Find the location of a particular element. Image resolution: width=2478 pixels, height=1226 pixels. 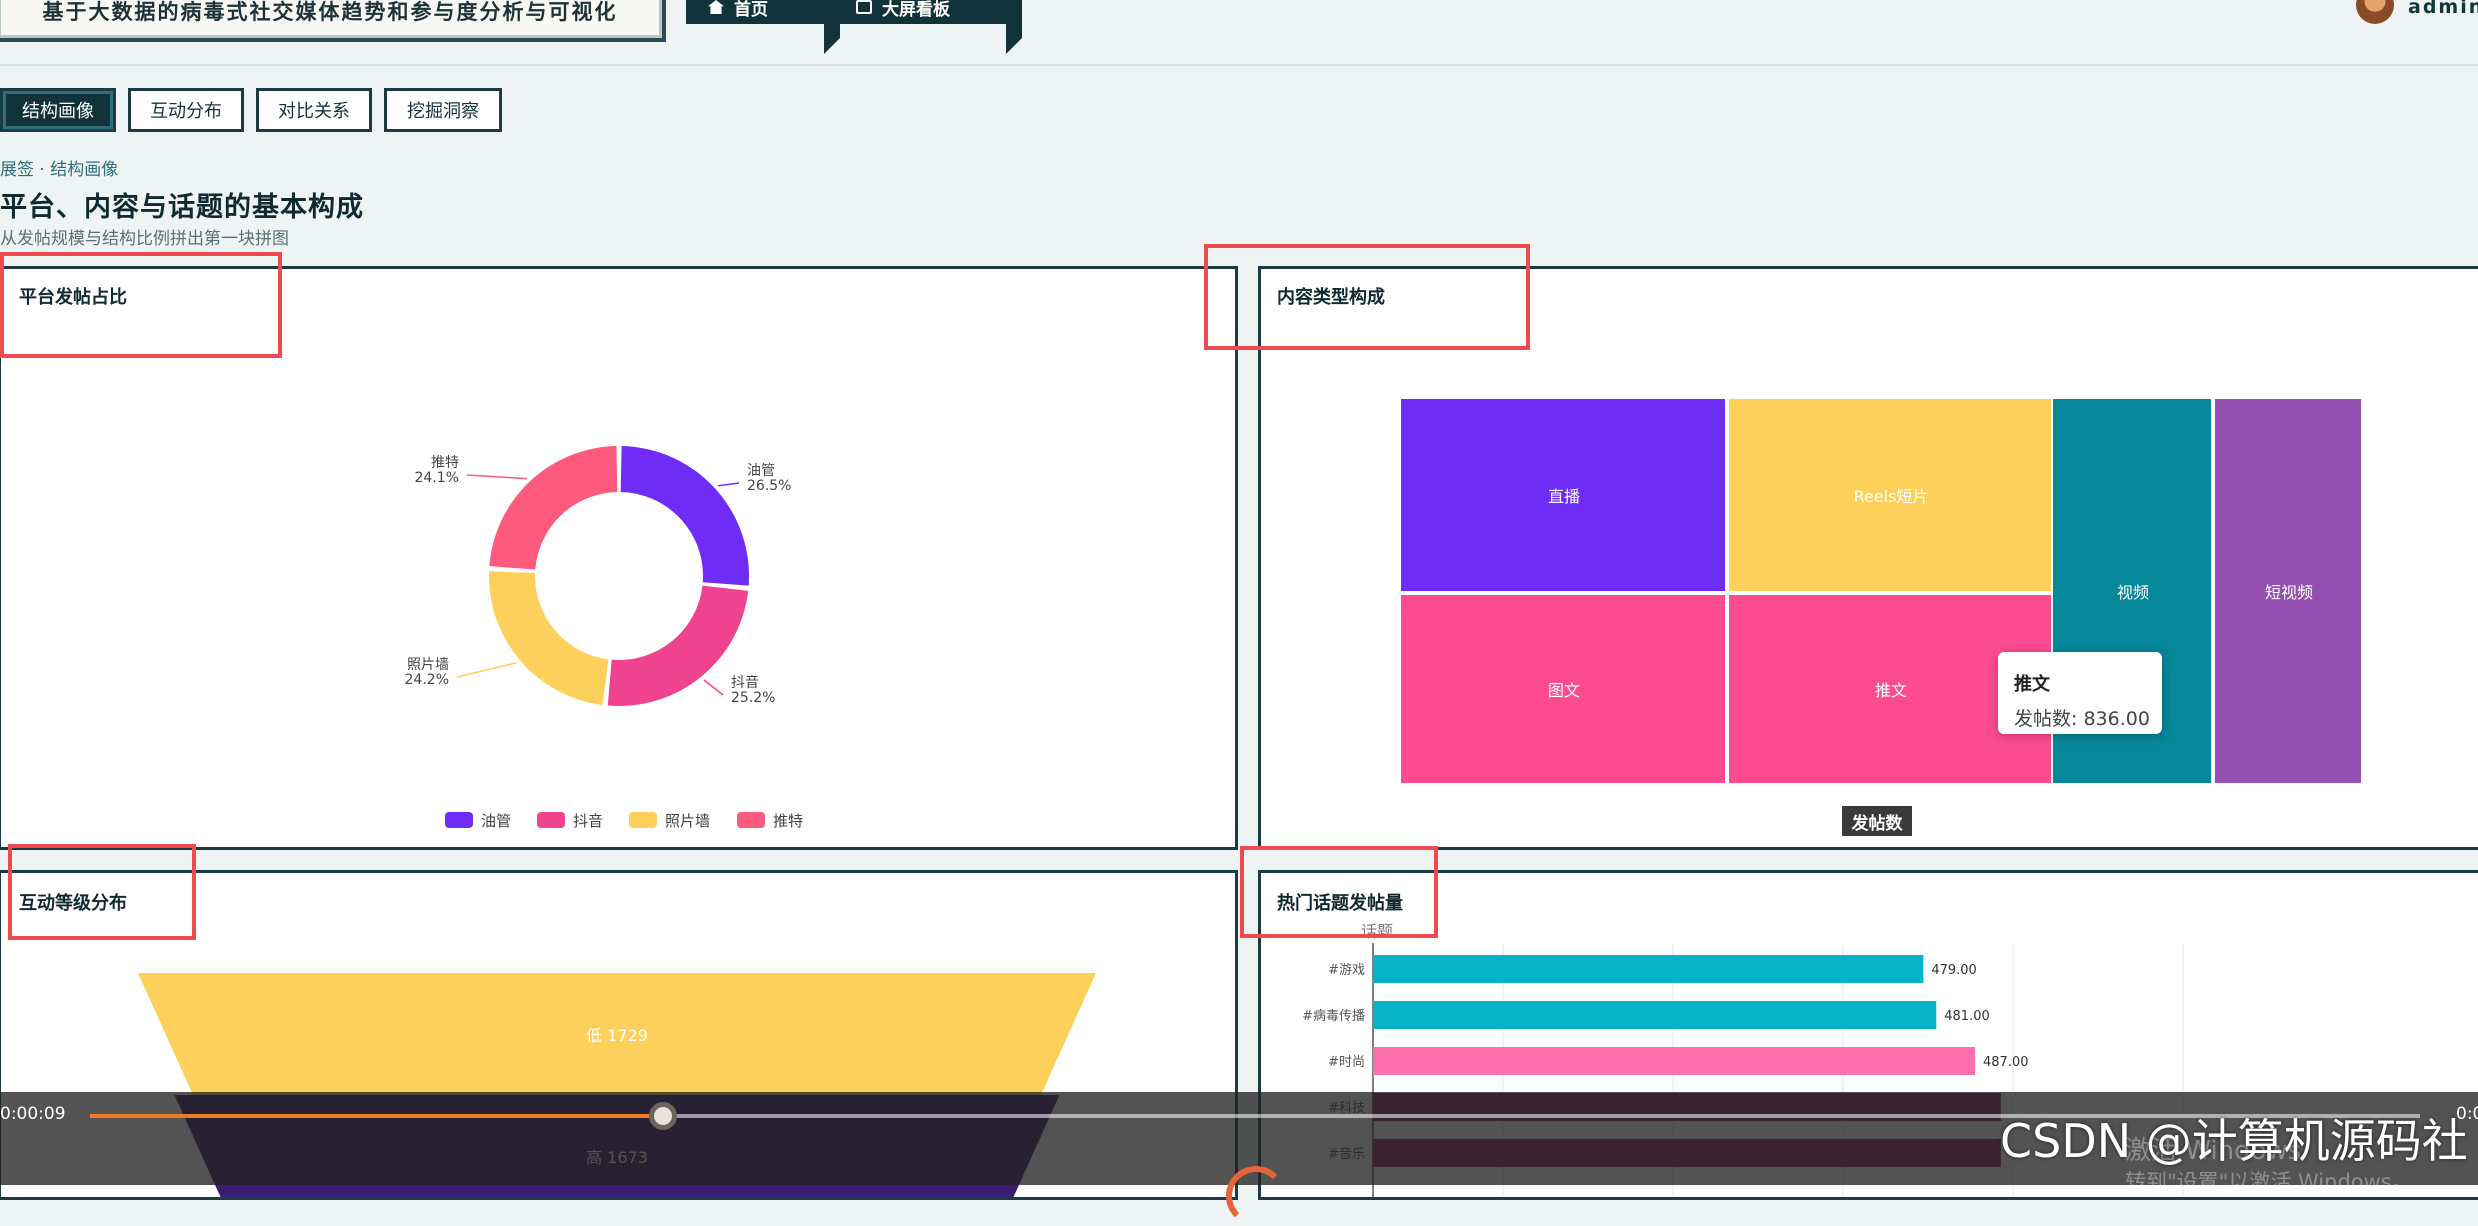

loading-spinner-icon is located at coordinates (1256, 1196).